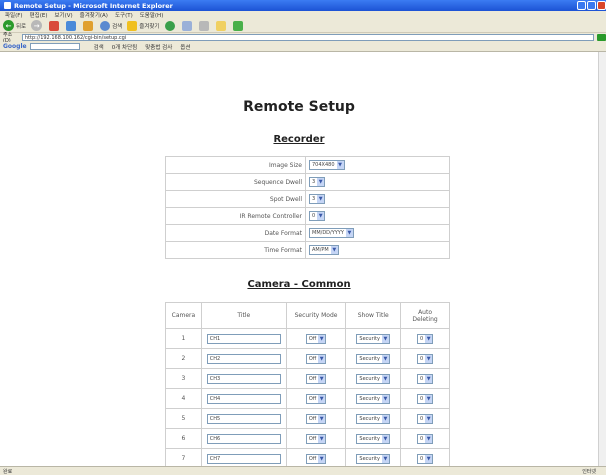 Image resolution: width=606 pixels, height=475 pixels. What do you see at coordinates (89, 25) in the screenshot?
I see `home-button` at bounding box center [89, 25].